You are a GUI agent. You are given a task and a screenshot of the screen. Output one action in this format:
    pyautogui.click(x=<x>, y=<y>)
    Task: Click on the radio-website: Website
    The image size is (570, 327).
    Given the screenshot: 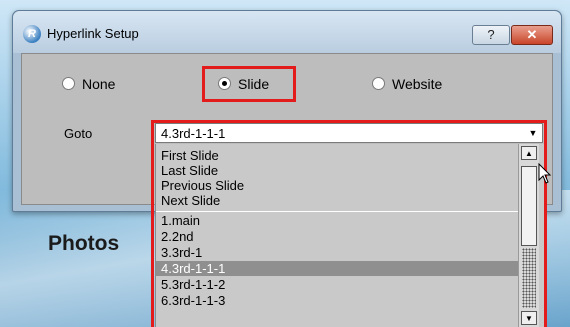 What is the action you would take?
    pyautogui.click(x=407, y=84)
    